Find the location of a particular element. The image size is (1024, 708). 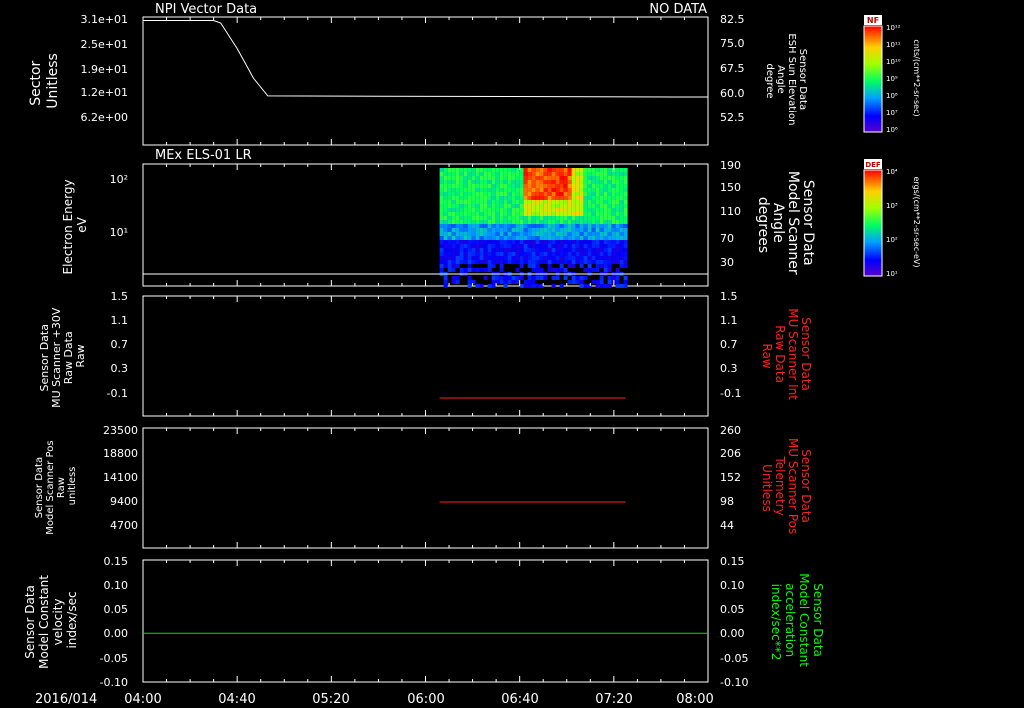

ylabel-line: MU Scanner Int is located at coordinates (793, 354).